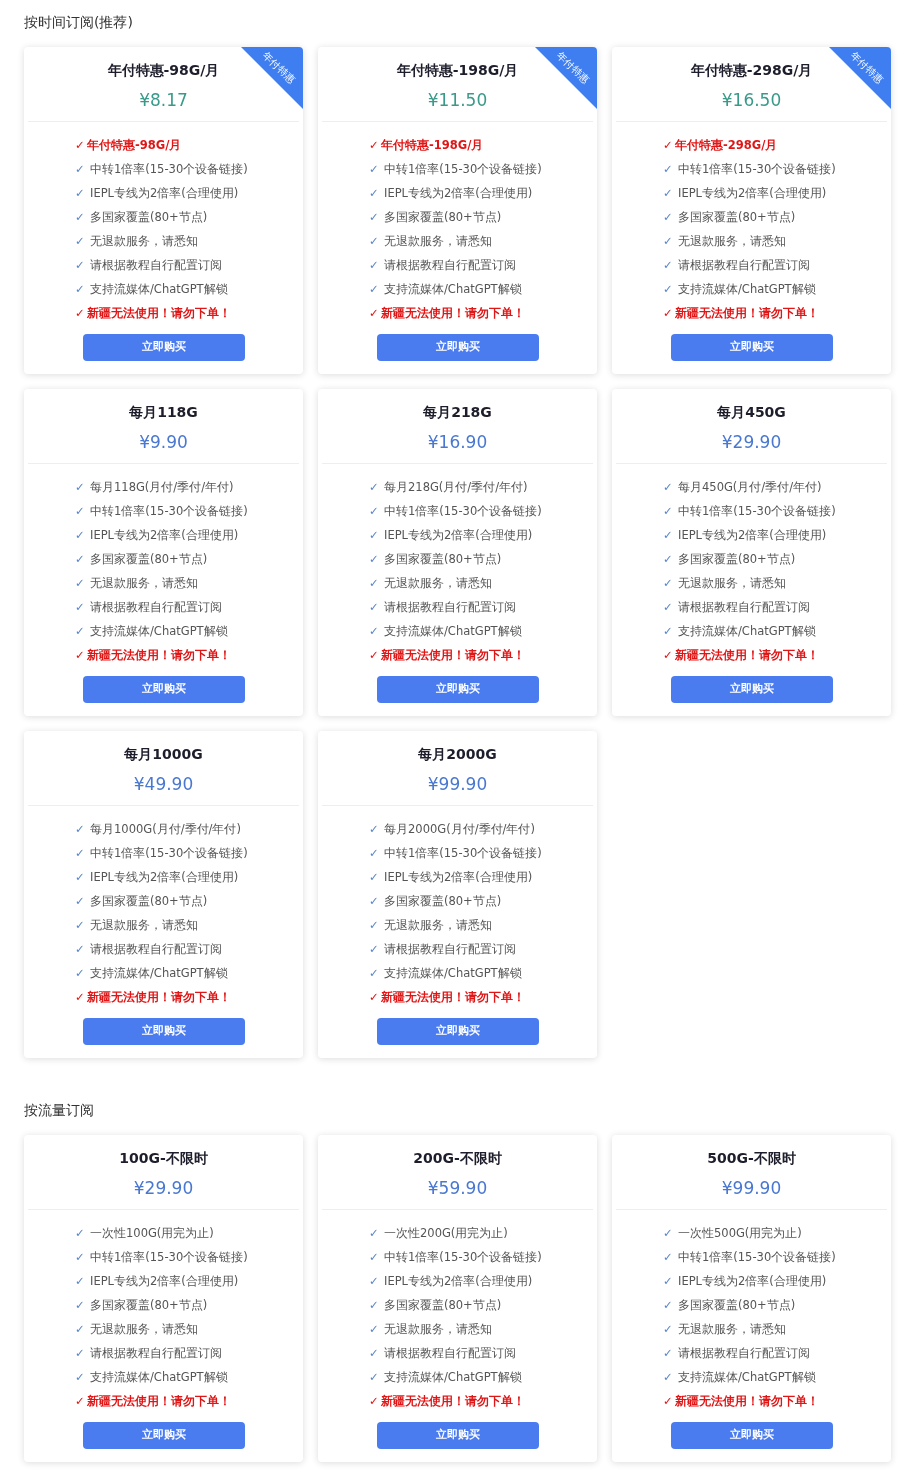 This screenshot has width=923, height=1479. Describe the element at coordinates (163, 100) in the screenshot. I see `plan-price: ¥8.17` at that location.